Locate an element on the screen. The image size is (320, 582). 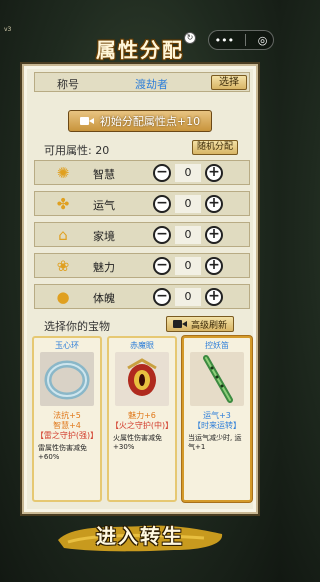
title-banner: 属性分配 ↻ is located at coordinates (140, 48).